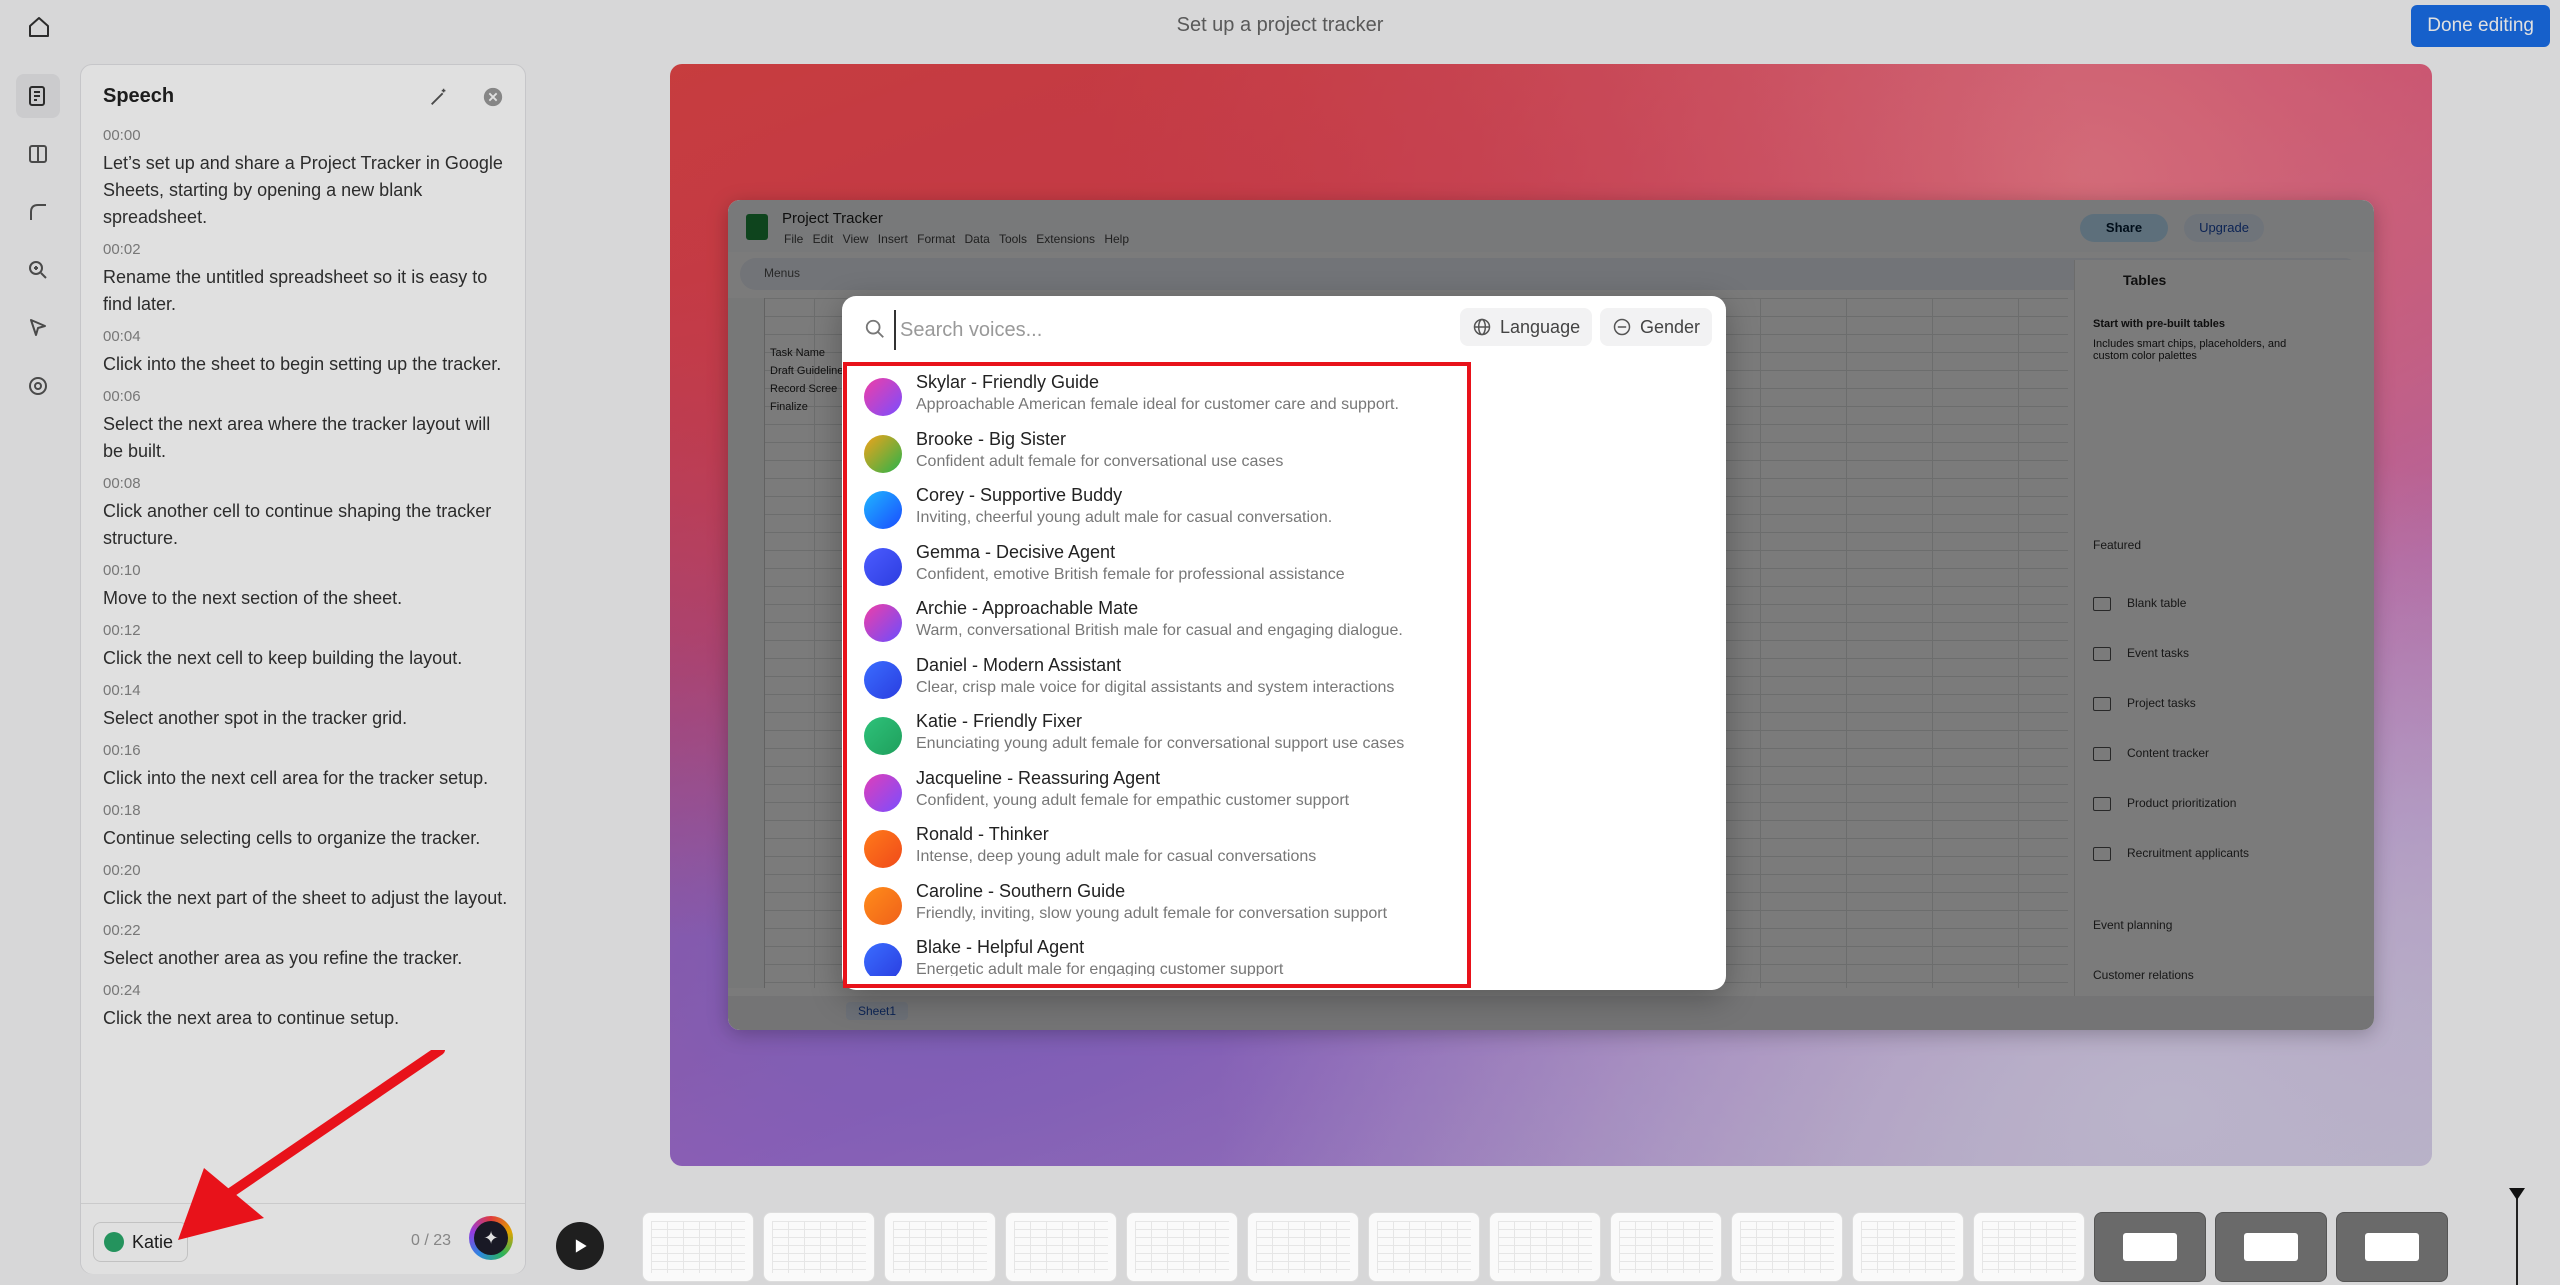 The height and width of the screenshot is (1285, 2560). I want to click on play-button, so click(580, 1246).